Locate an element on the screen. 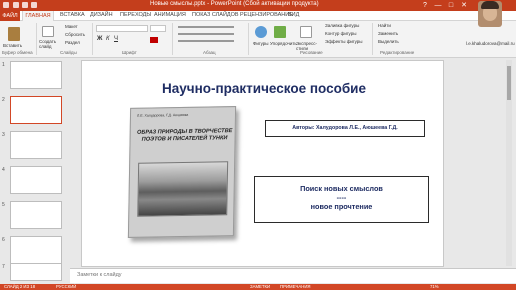 This screenshot has height=290, width=516. close-button: ✕ is located at coordinates (464, 5).